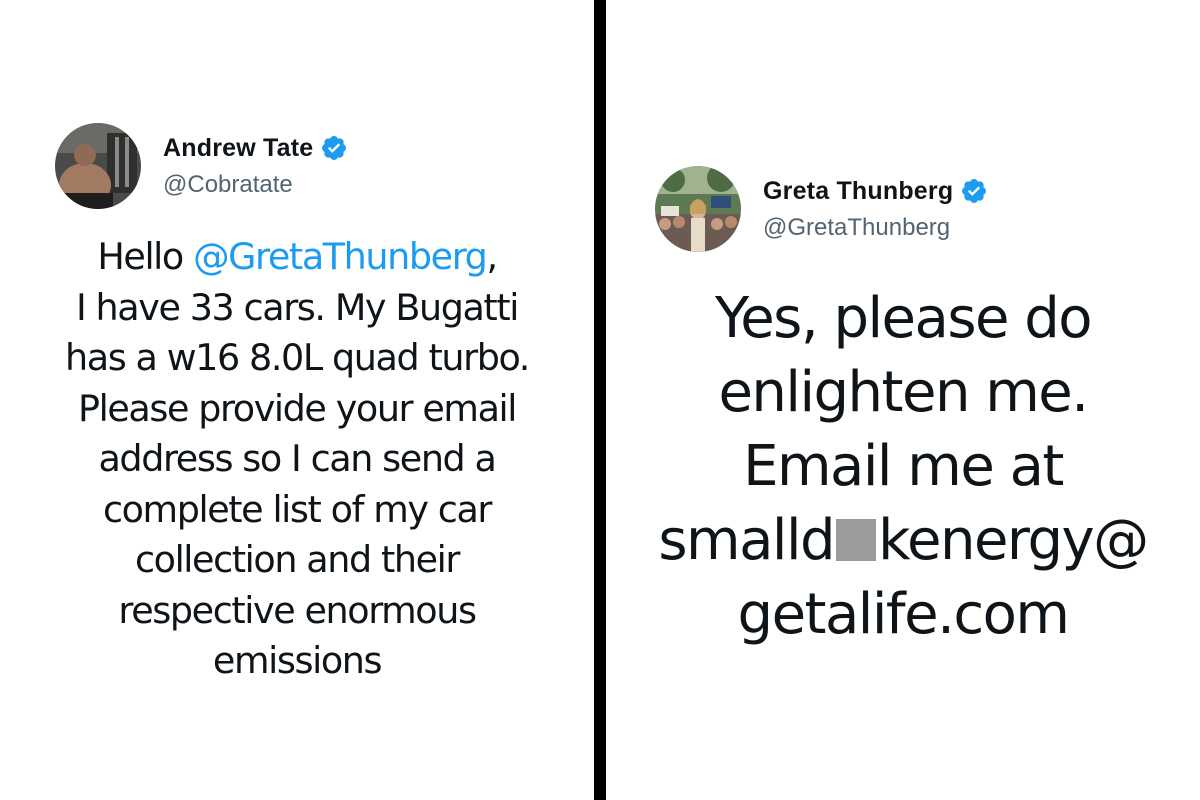 The image size is (1200, 800). What do you see at coordinates (903, 614) in the screenshot?
I see `tweet-line-email-domain: getalife.com` at bounding box center [903, 614].